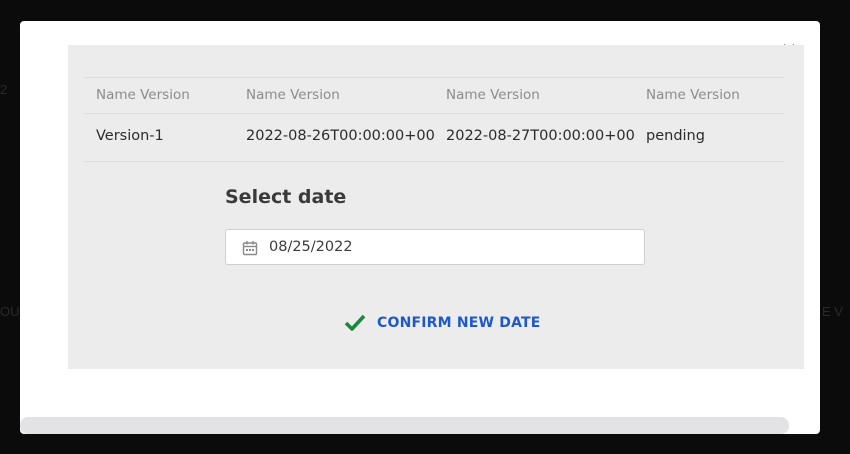 This screenshot has height=454, width=850. I want to click on version-name-cell: Version-1, so click(130, 136).